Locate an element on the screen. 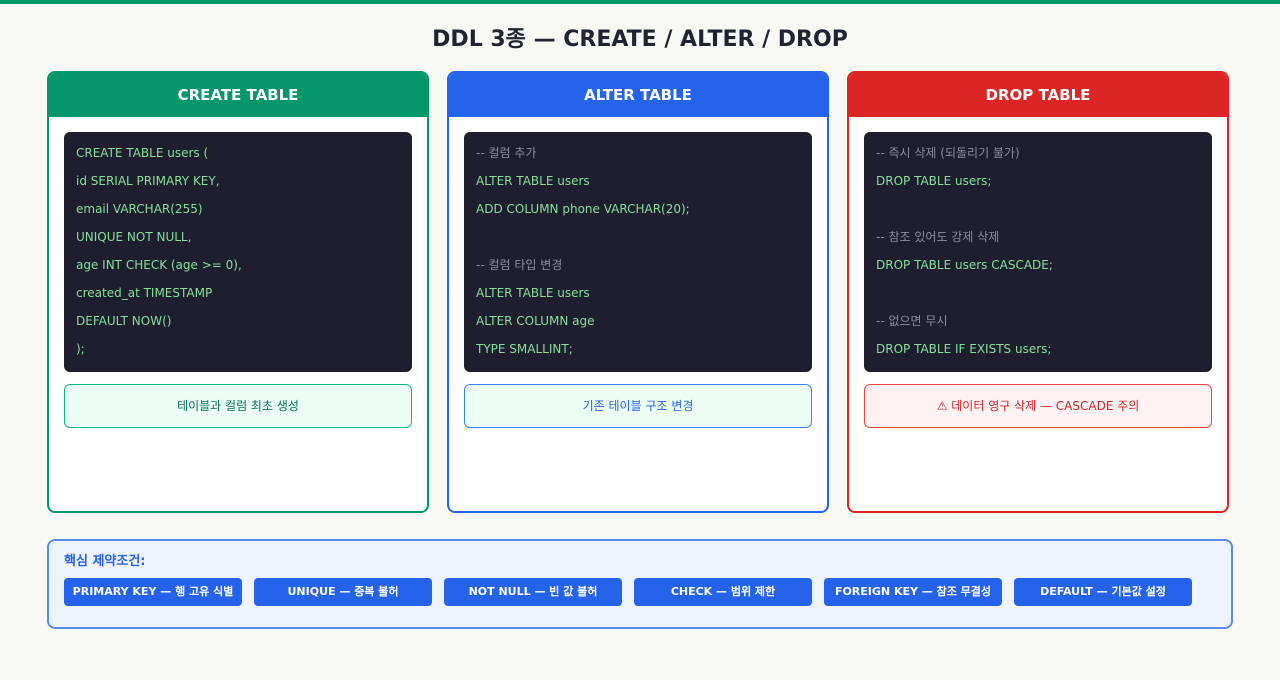  alter-table-note: 기존 테이블 구조 변경 is located at coordinates (638, 406).